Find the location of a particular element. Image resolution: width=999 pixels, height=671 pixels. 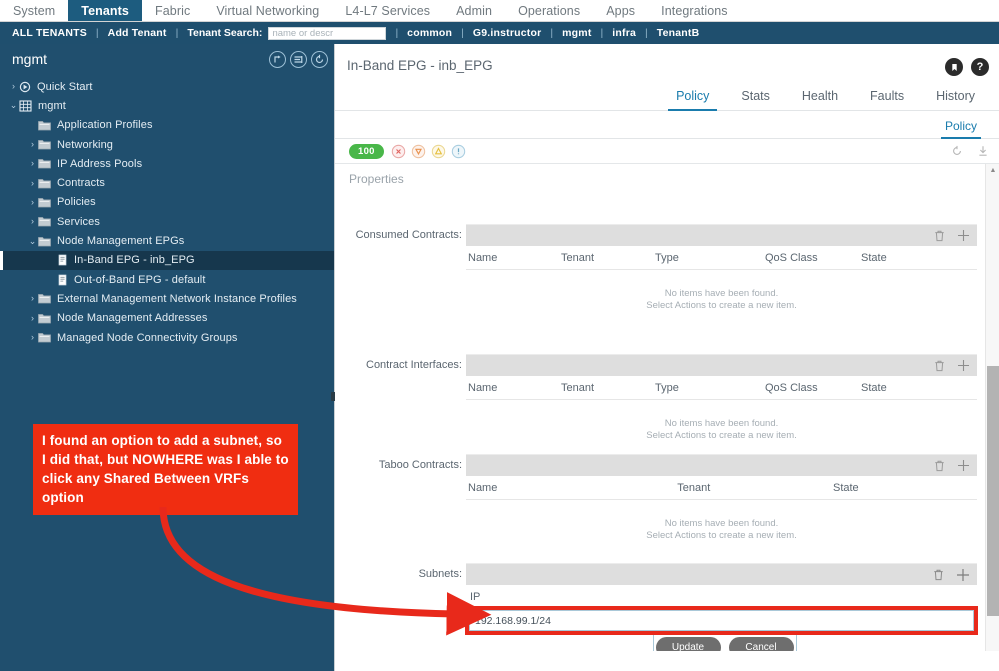

tenant-link-g9-instructor: G9.instructor is located at coordinates (507, 33).